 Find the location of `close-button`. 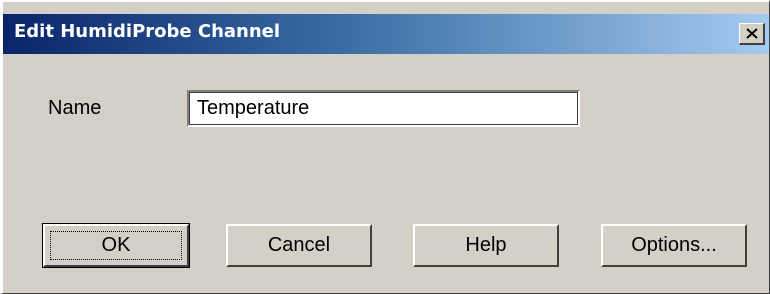

close-button is located at coordinates (752, 34).